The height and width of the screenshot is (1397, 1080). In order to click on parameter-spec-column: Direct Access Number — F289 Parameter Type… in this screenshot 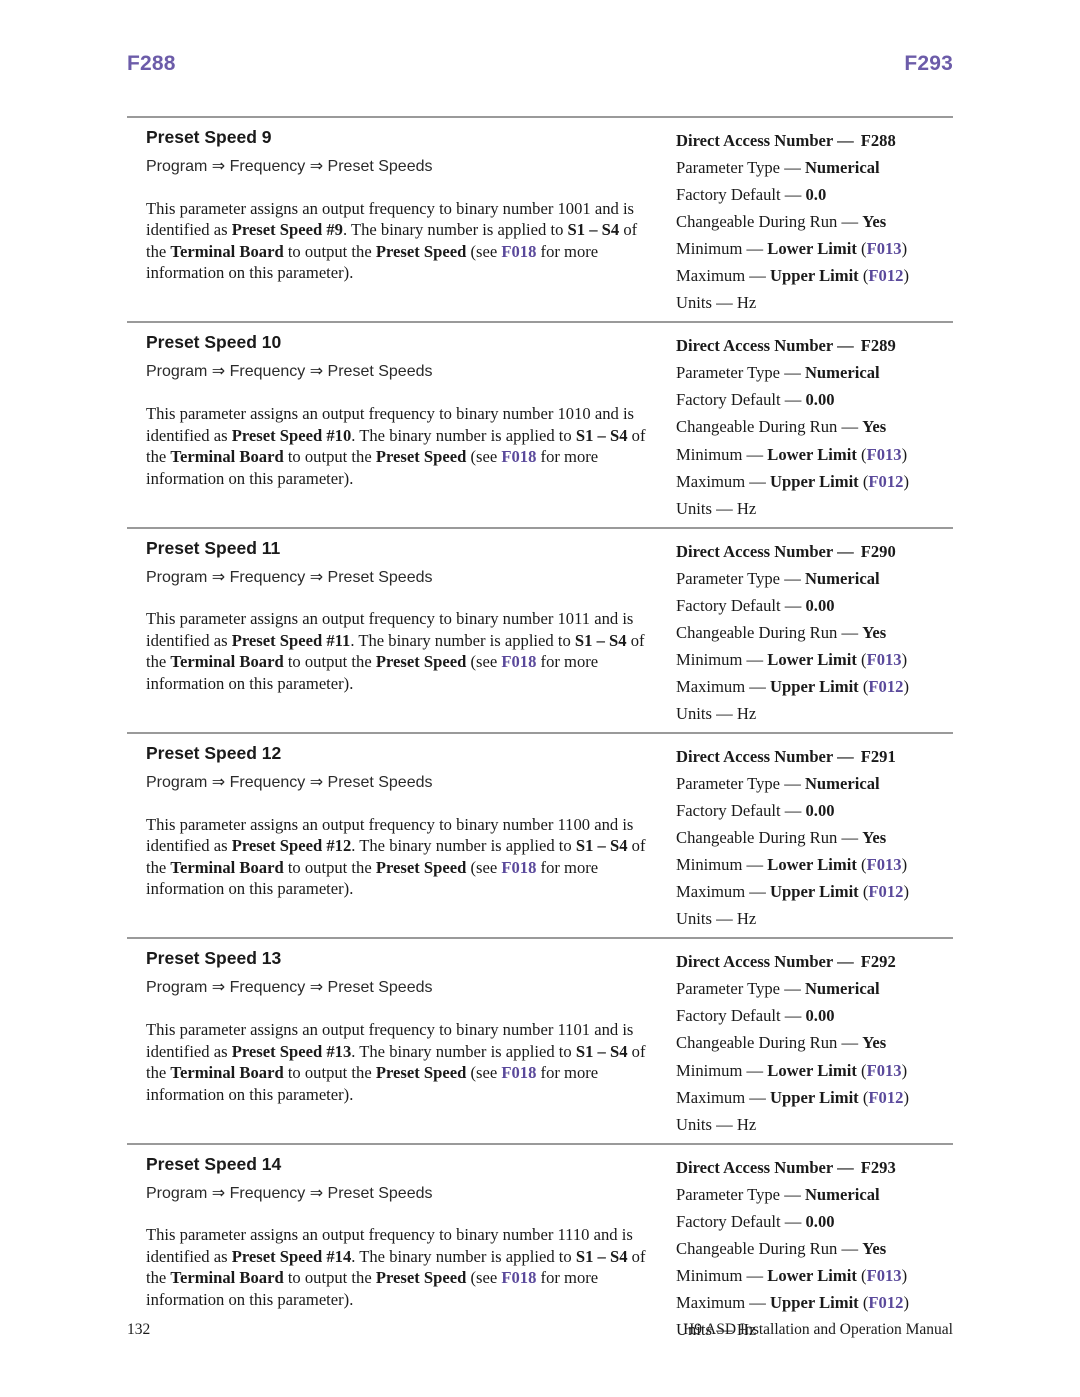, I will do `click(804, 426)`.